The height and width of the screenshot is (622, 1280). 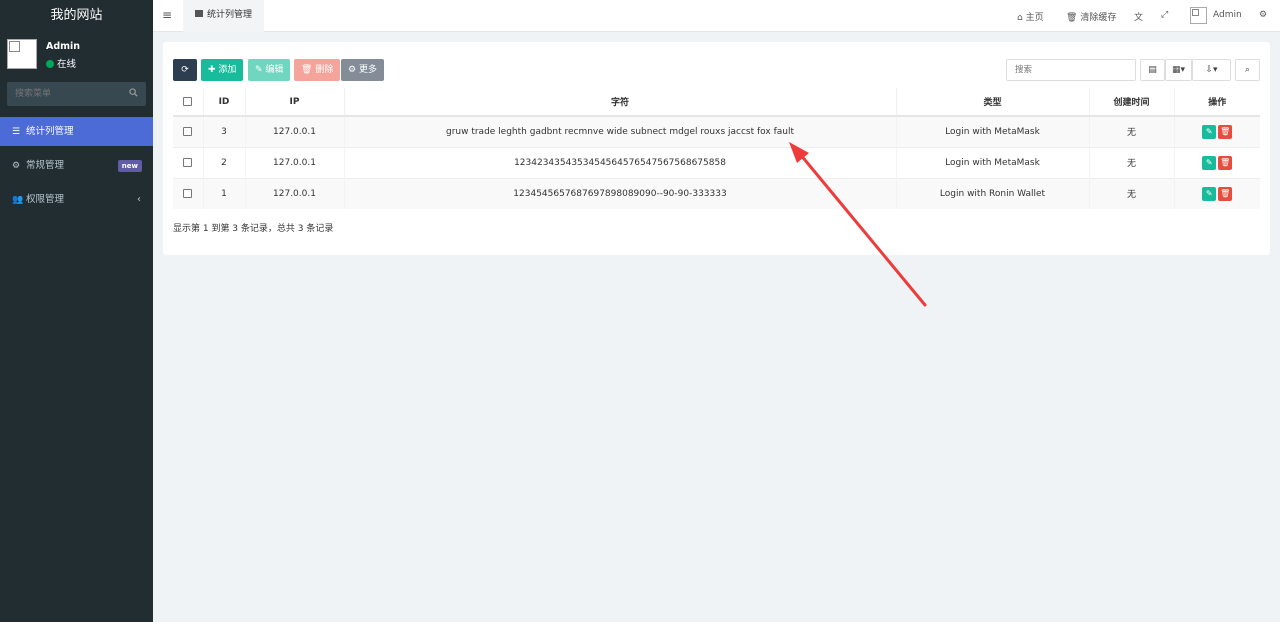 What do you see at coordinates (50, 131) in the screenshot?
I see `sidebar-item-label: 统计列管理` at bounding box center [50, 131].